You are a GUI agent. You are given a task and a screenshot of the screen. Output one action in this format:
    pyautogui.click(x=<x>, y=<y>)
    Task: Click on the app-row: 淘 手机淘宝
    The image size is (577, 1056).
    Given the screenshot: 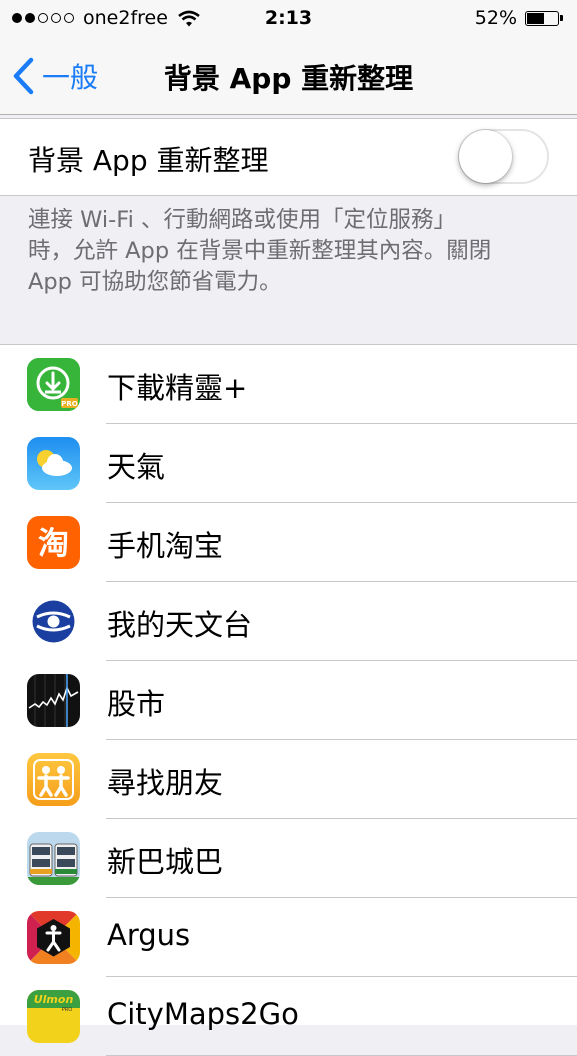 What is the action you would take?
    pyautogui.click(x=288, y=542)
    